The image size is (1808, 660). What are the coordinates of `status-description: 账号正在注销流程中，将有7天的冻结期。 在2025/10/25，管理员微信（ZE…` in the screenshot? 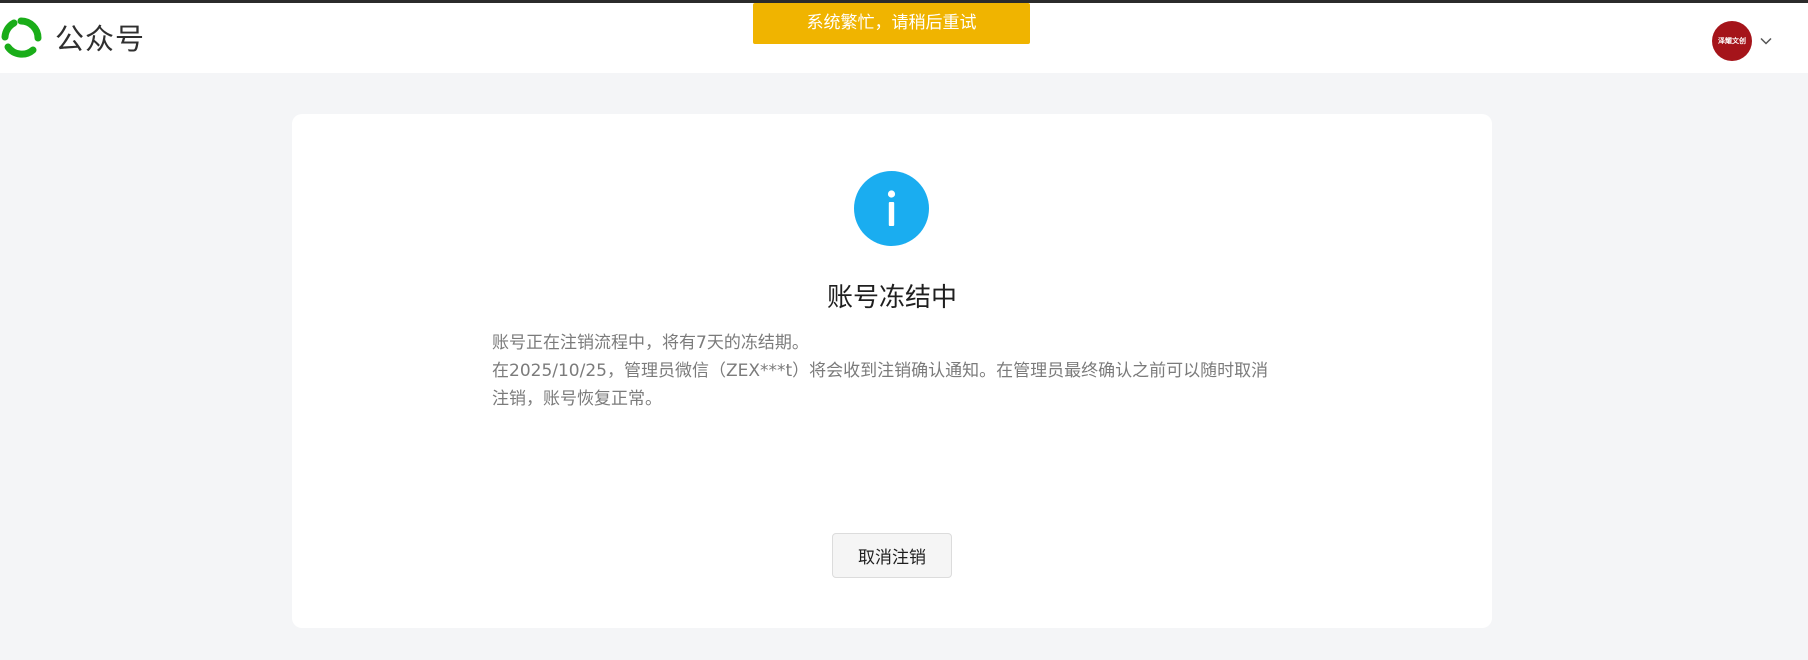 It's located at (887, 371).